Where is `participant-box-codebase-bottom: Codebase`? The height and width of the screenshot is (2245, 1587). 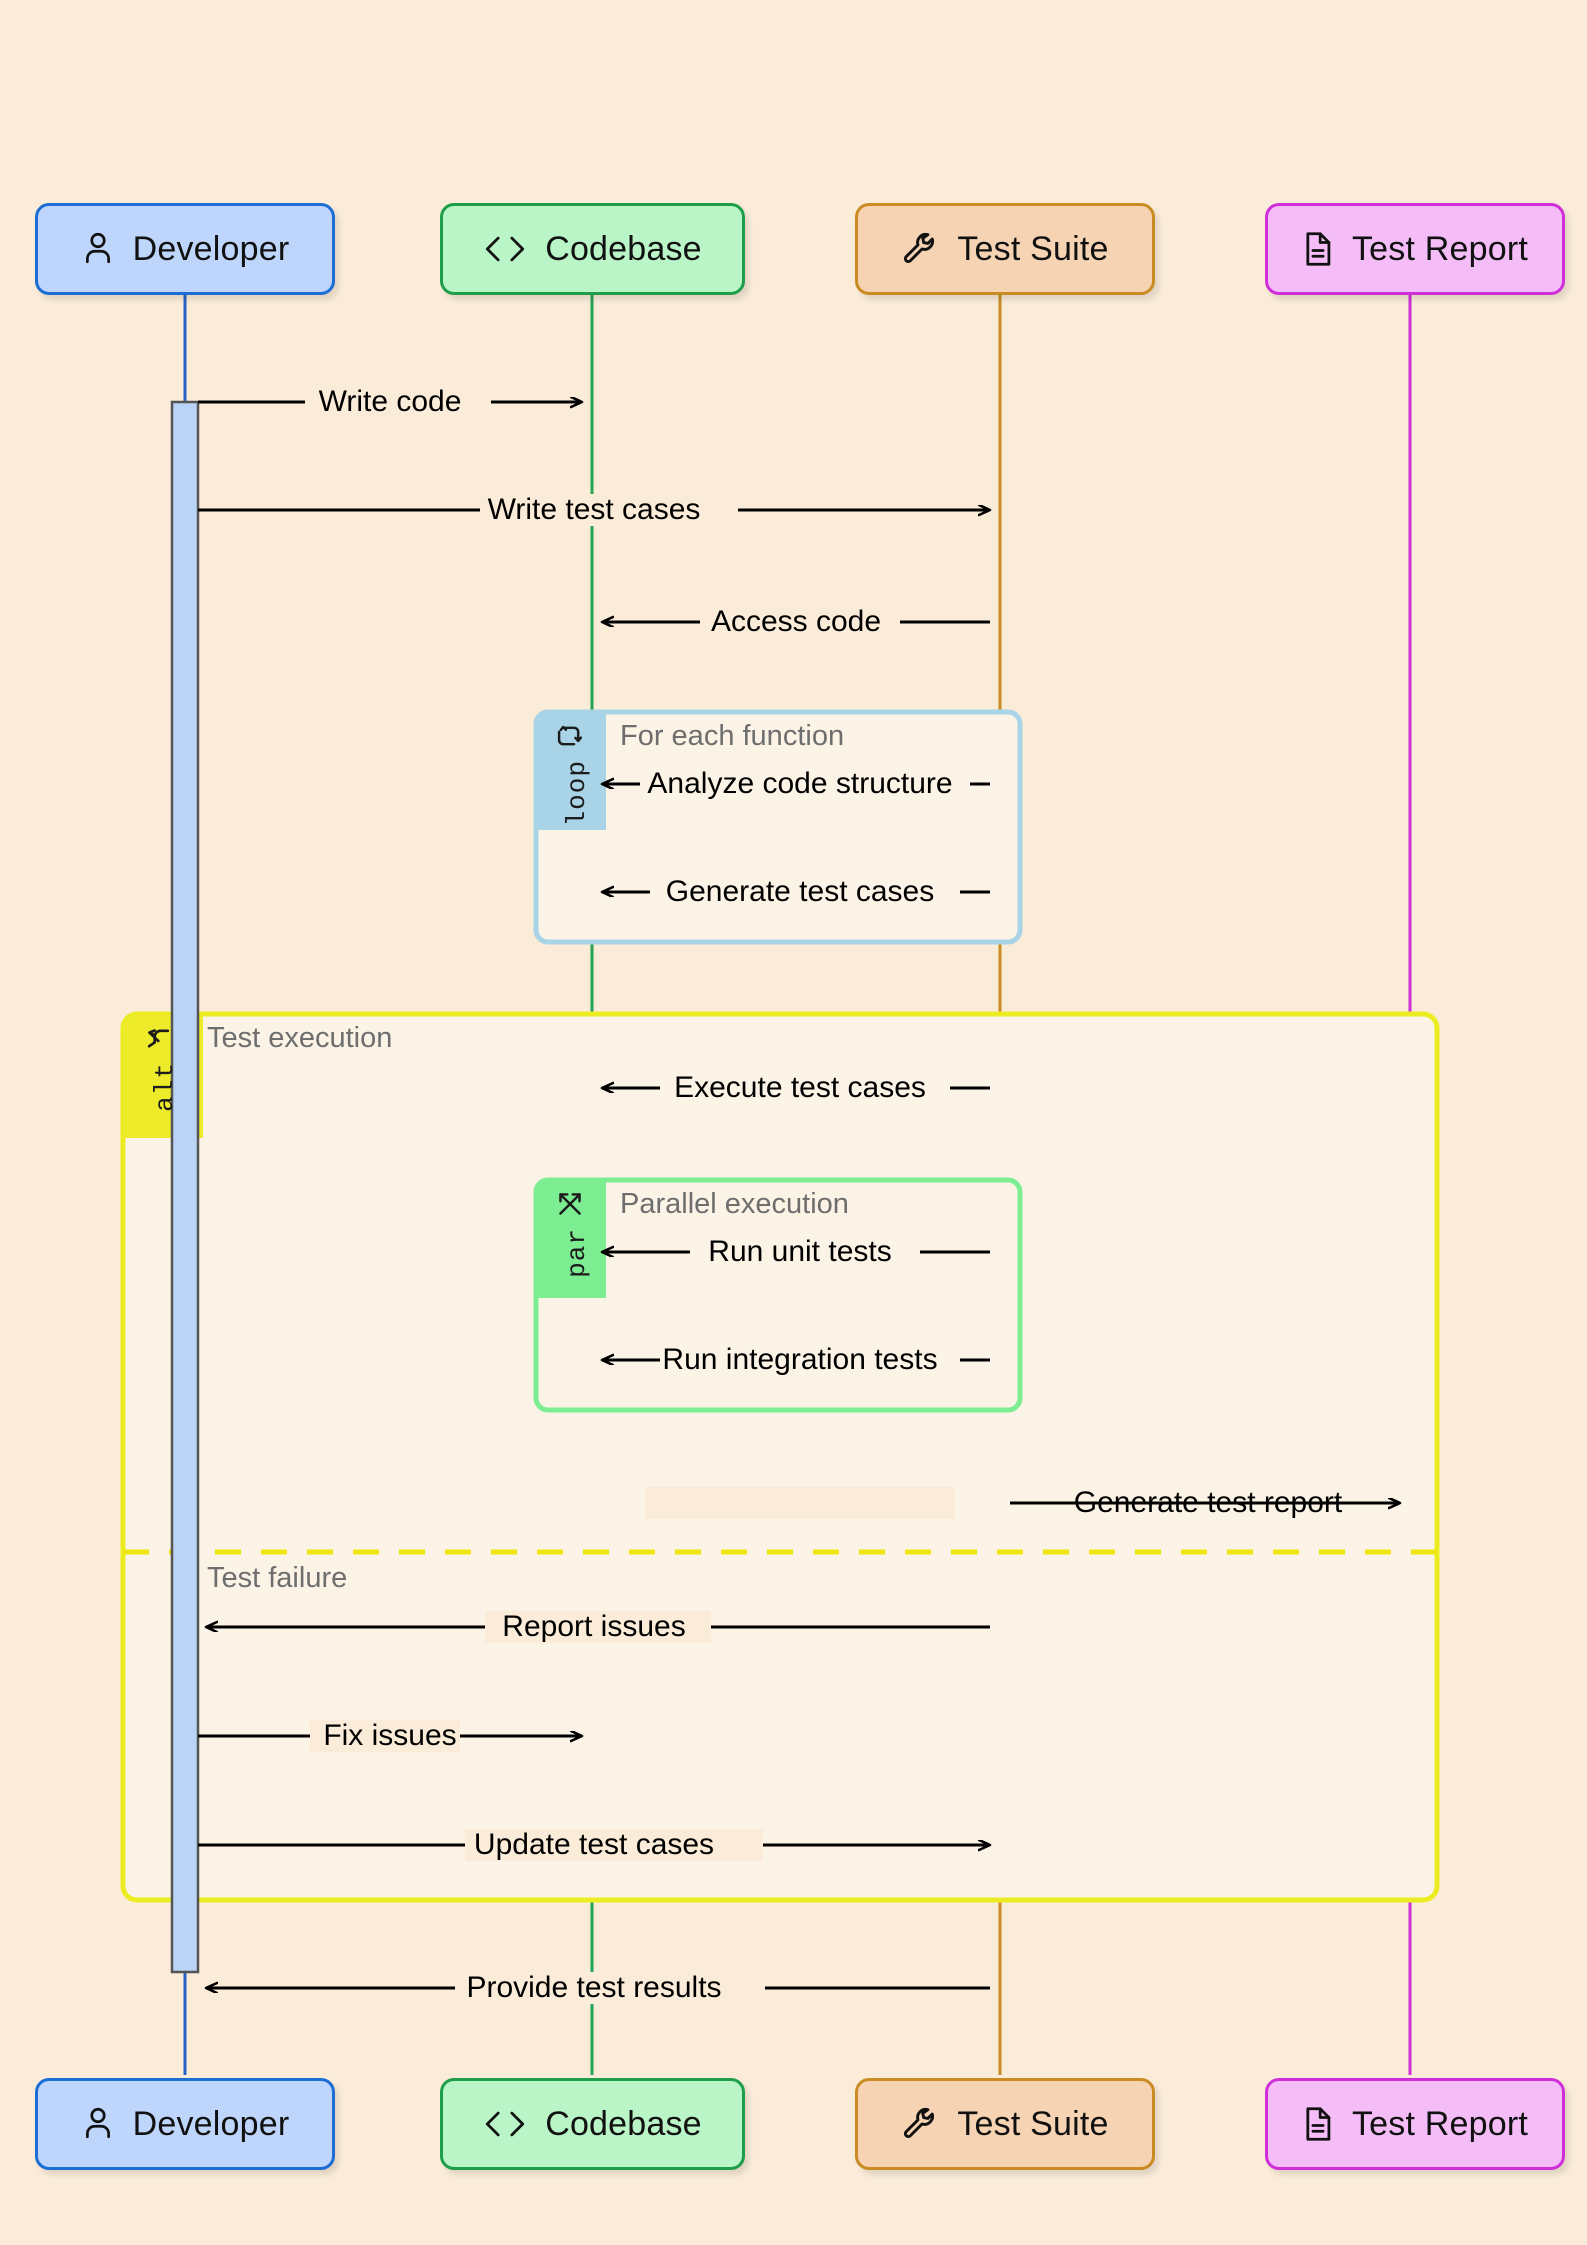 participant-box-codebase-bottom: Codebase is located at coordinates (592, 2124).